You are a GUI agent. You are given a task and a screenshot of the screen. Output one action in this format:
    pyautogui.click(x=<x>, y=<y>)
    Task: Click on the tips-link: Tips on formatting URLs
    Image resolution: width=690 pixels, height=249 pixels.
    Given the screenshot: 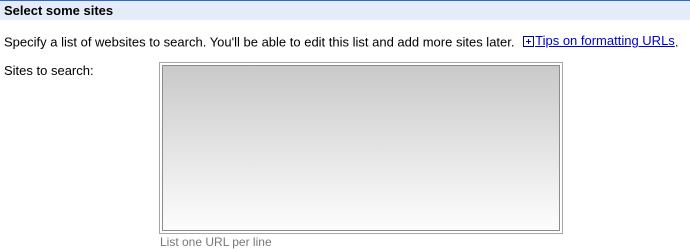 What is the action you would take?
    pyautogui.click(x=596, y=41)
    